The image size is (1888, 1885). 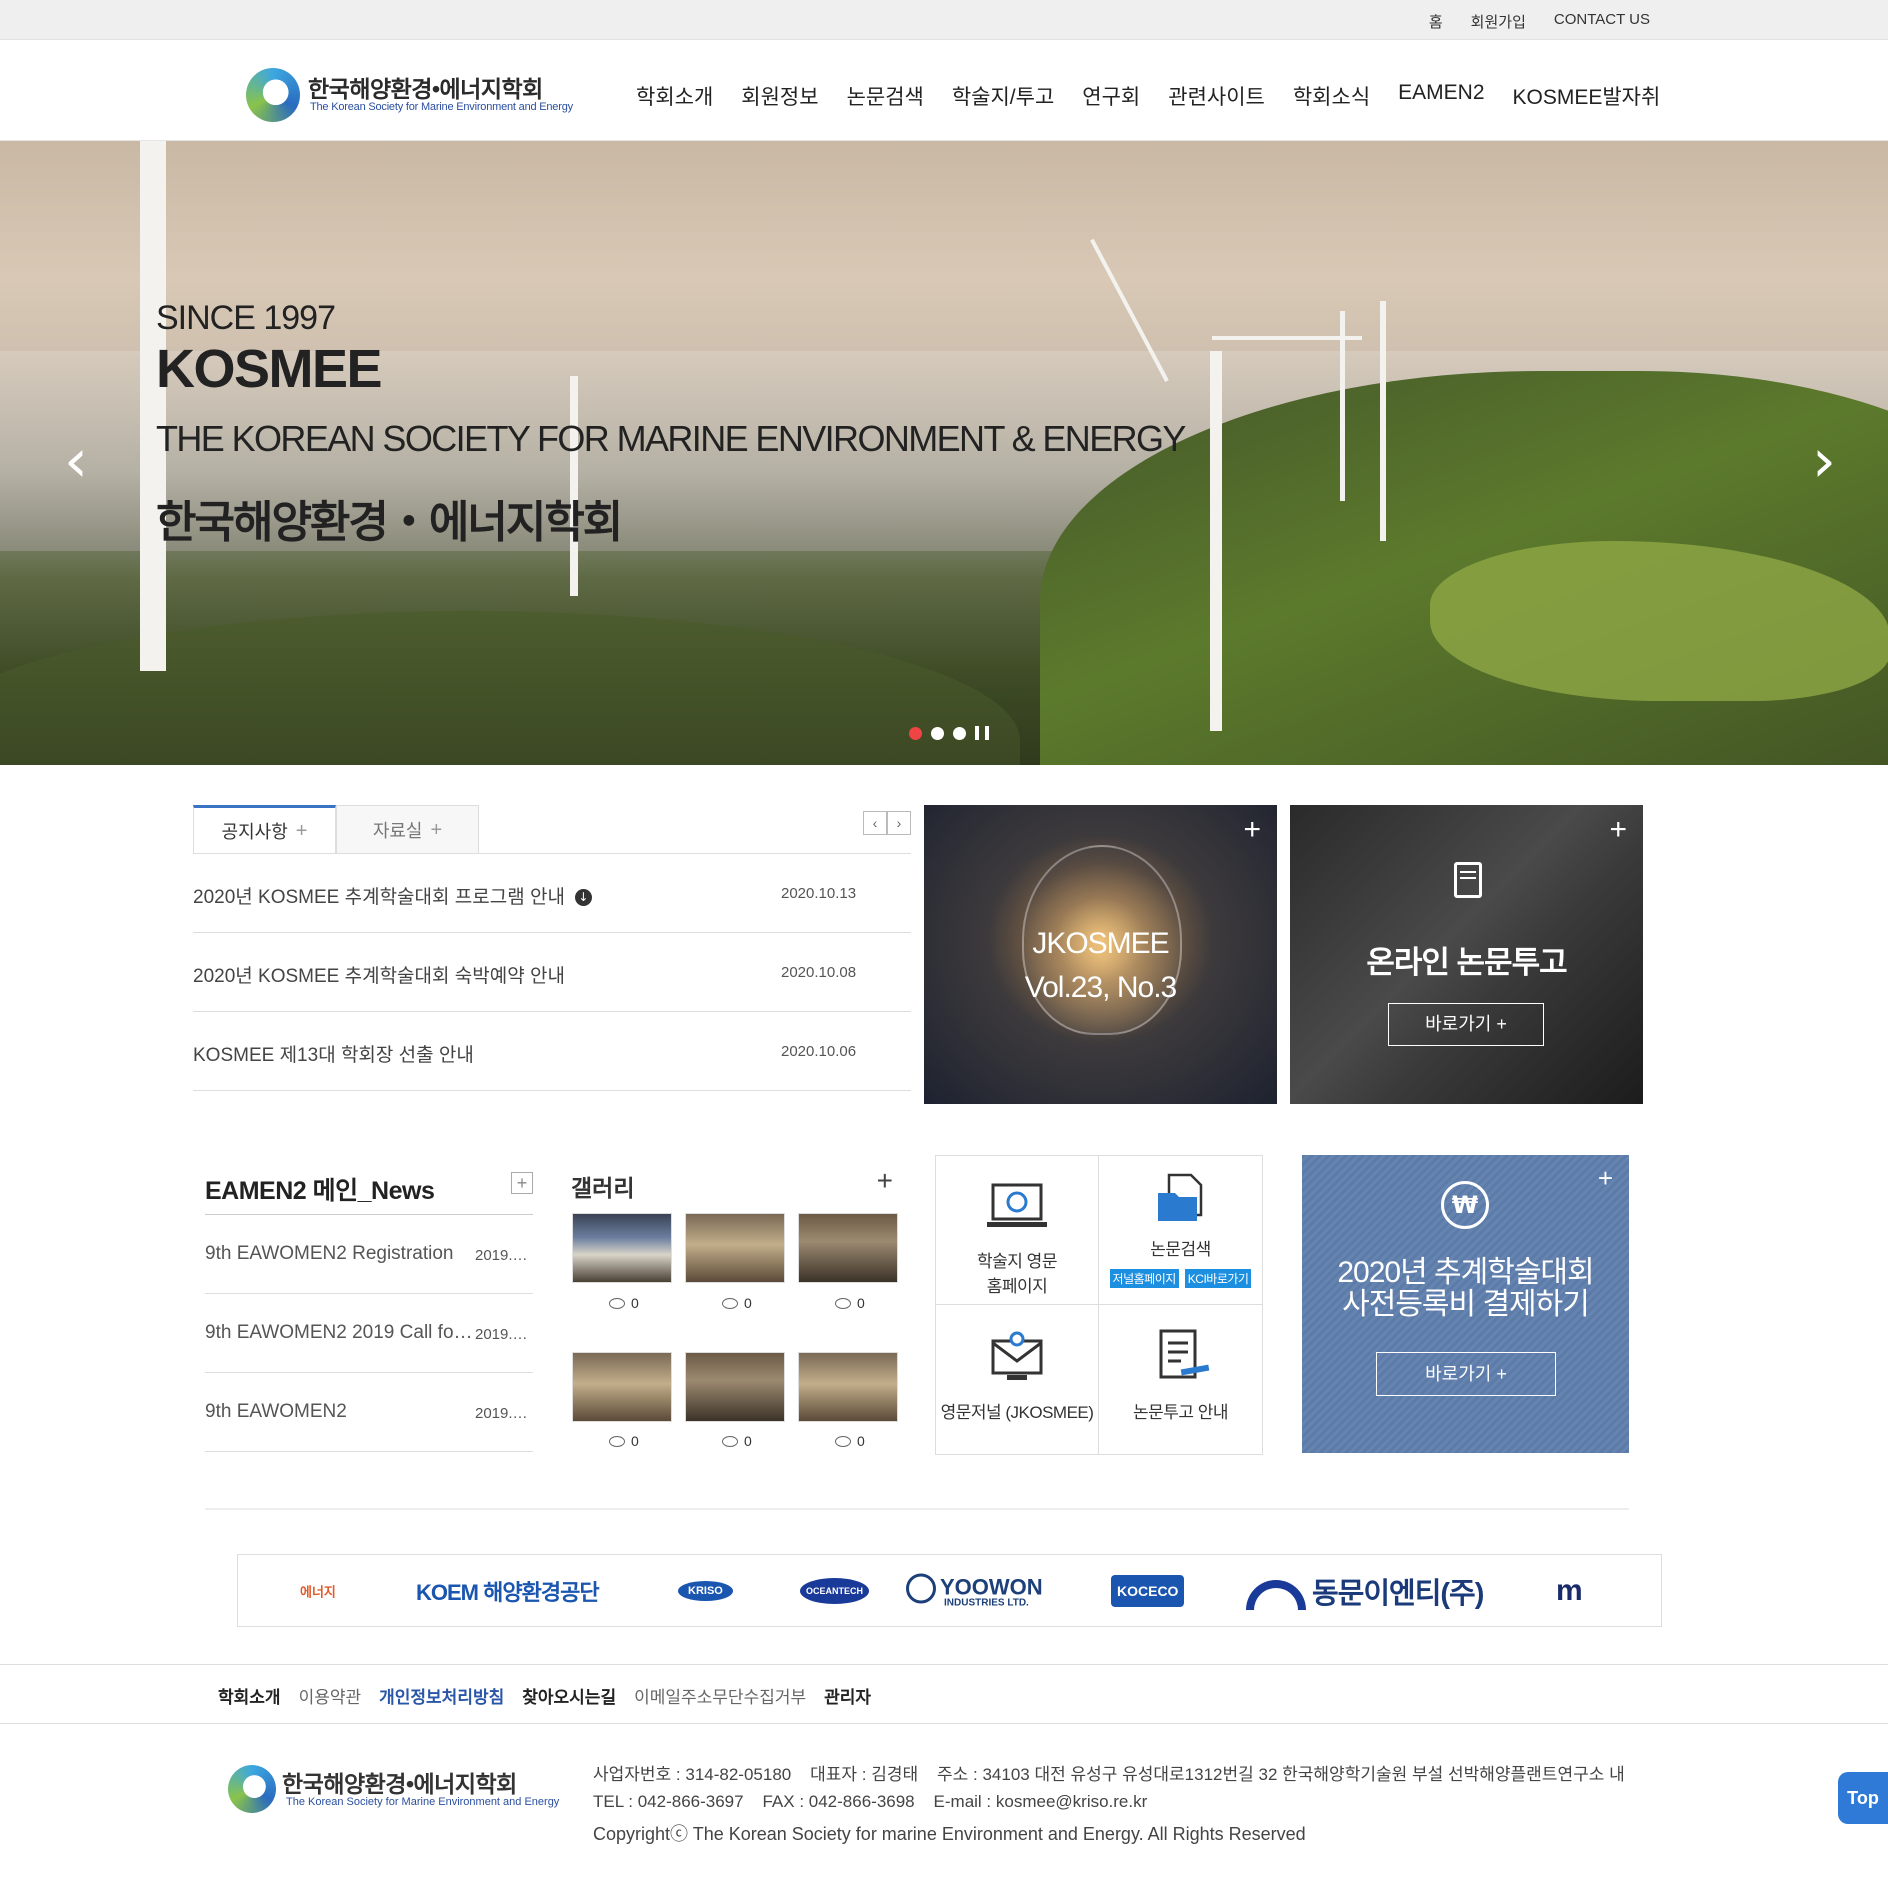 I want to click on online-submission-go-button: 바로가기 +, so click(x=1466, y=1024).